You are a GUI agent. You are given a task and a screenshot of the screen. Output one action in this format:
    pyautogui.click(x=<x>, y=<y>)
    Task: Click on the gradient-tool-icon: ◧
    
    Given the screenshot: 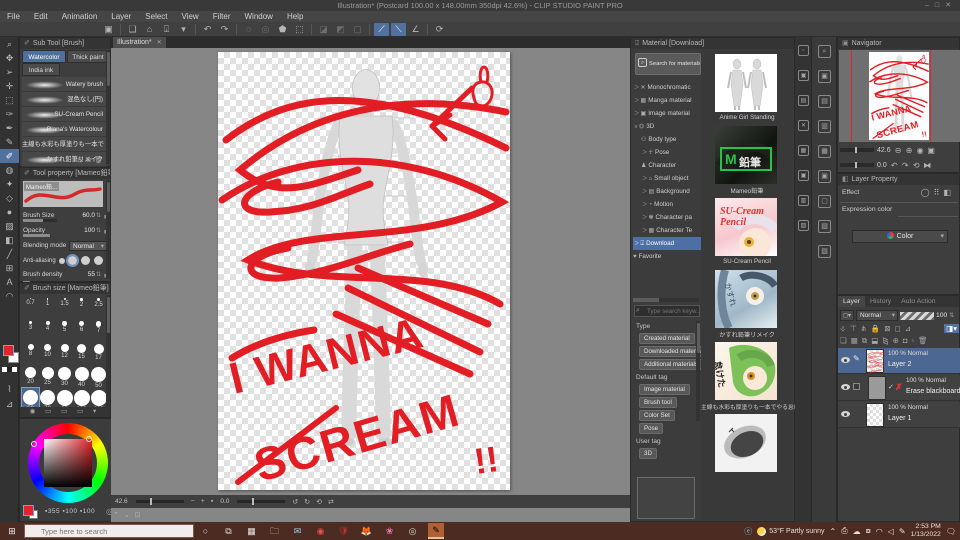 What is the action you would take?
    pyautogui.click(x=9, y=240)
    